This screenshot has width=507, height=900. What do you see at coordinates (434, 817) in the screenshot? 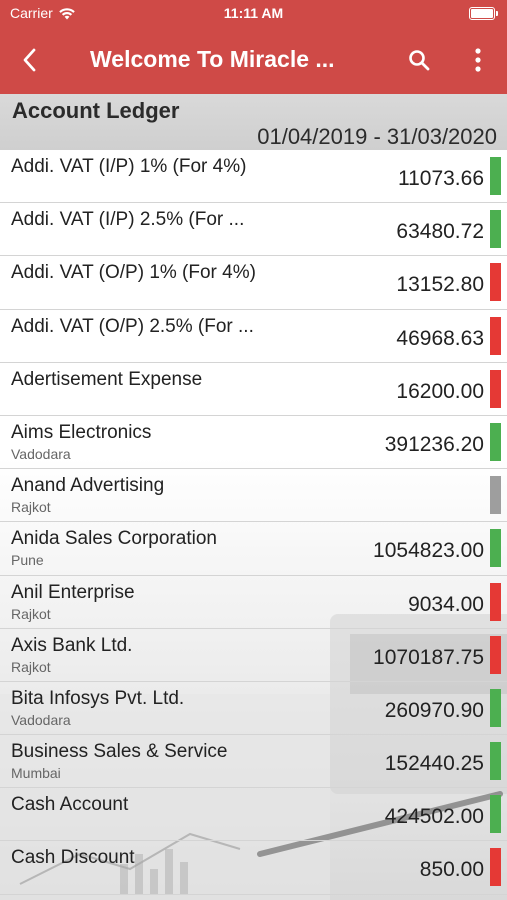
I see `account-balance: 424502.00` at bounding box center [434, 817].